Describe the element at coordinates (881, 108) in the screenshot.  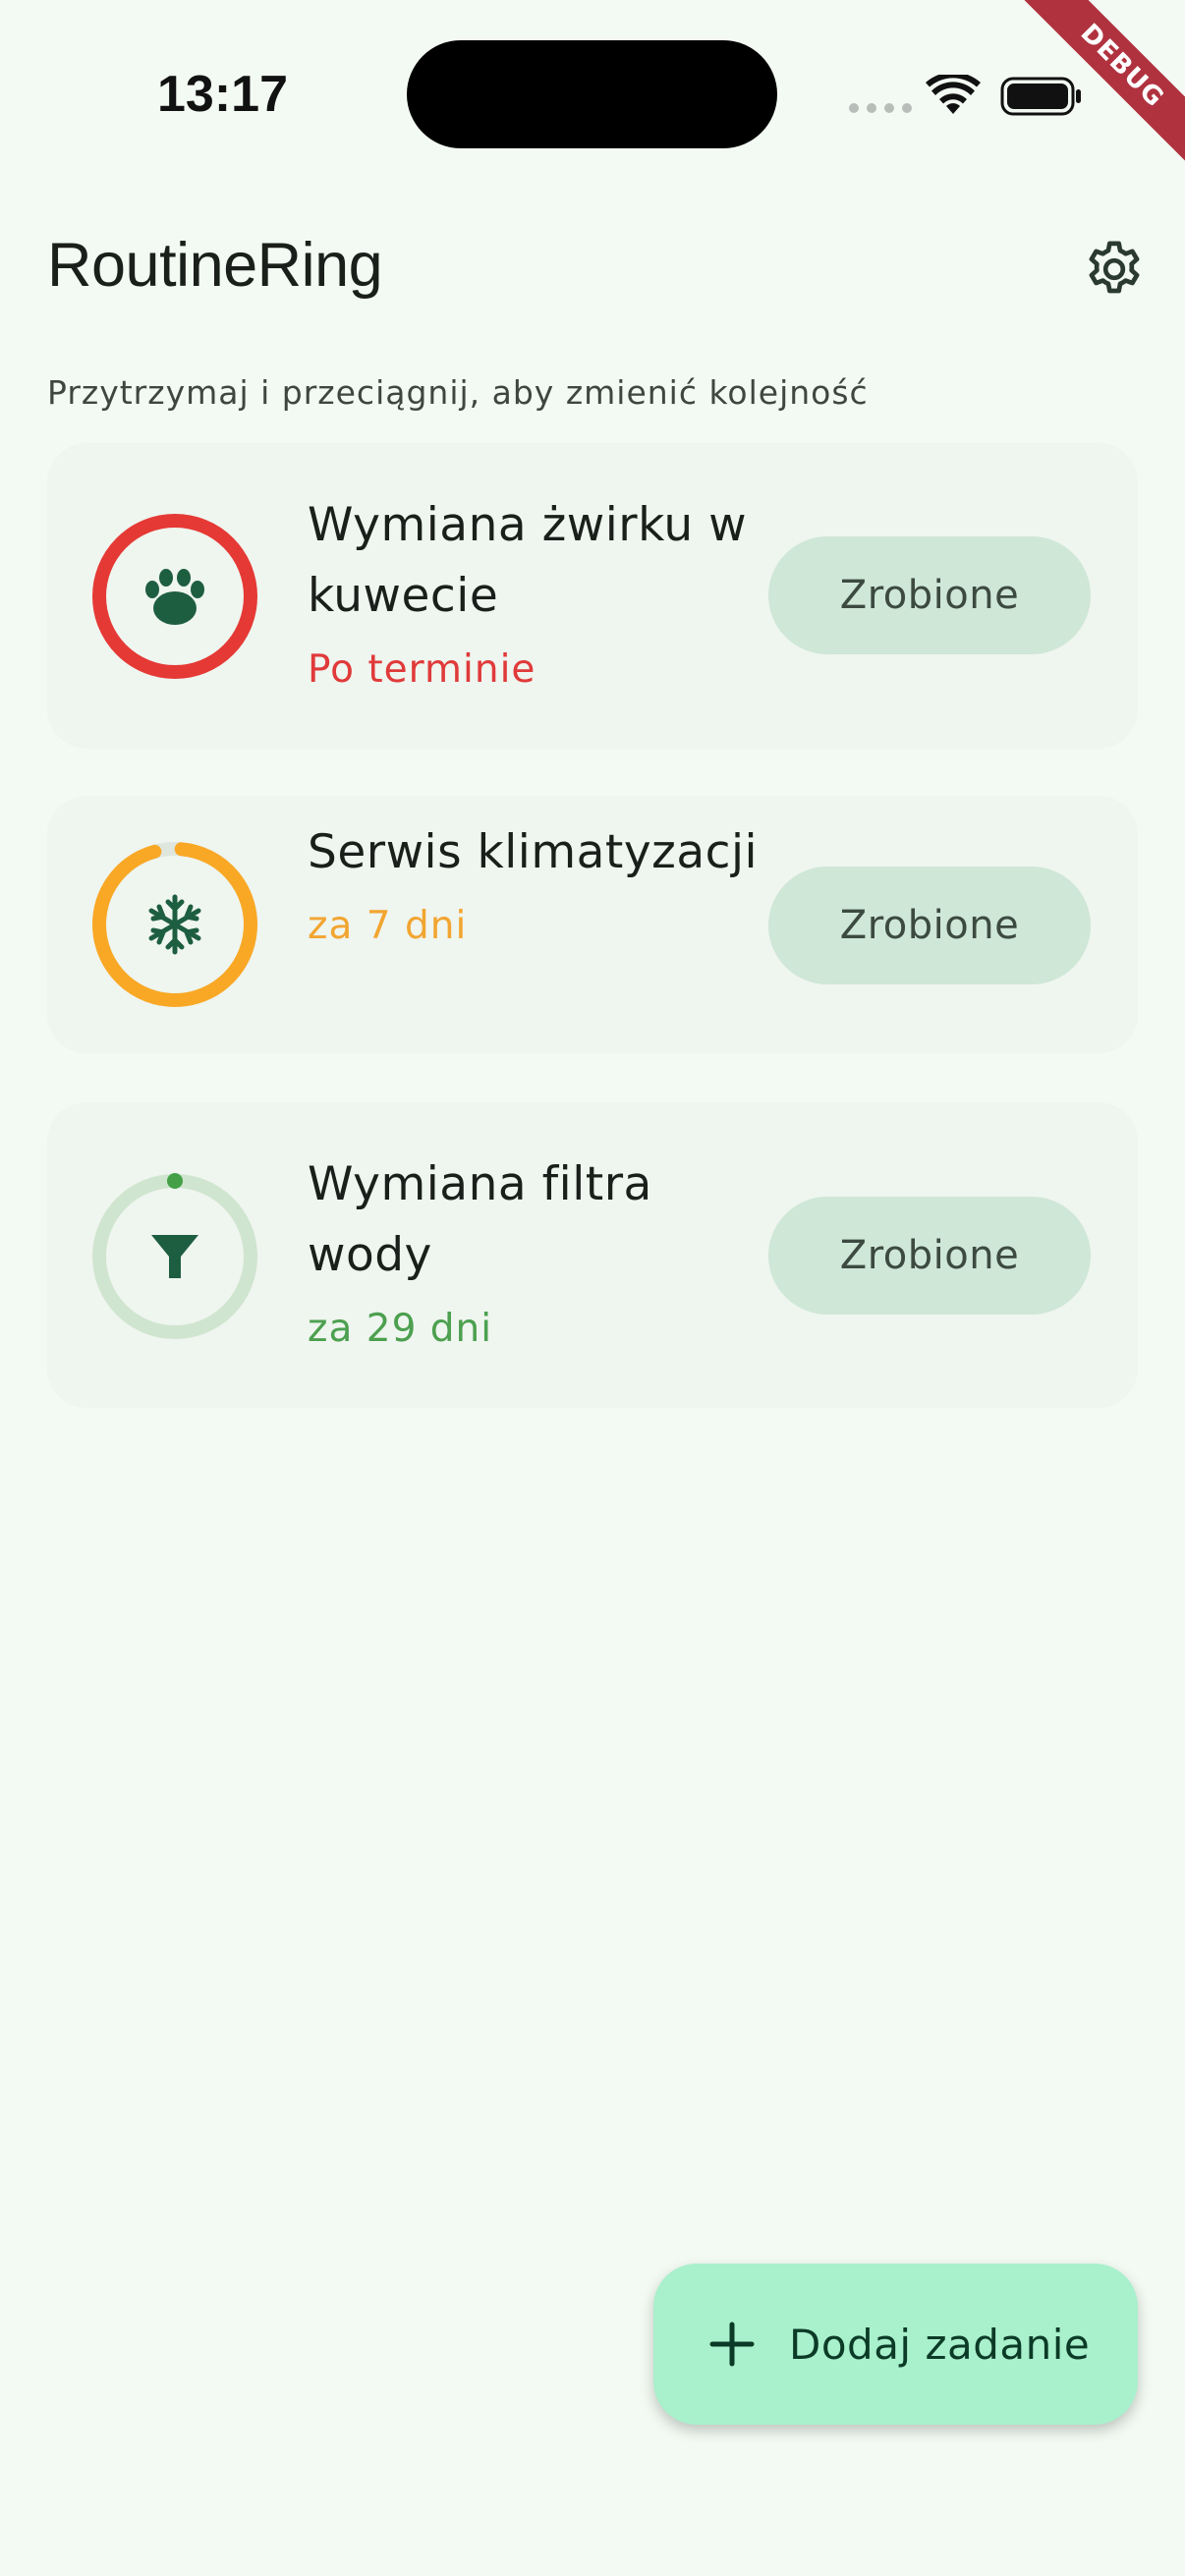
I see `cellular-signal-icon` at that location.